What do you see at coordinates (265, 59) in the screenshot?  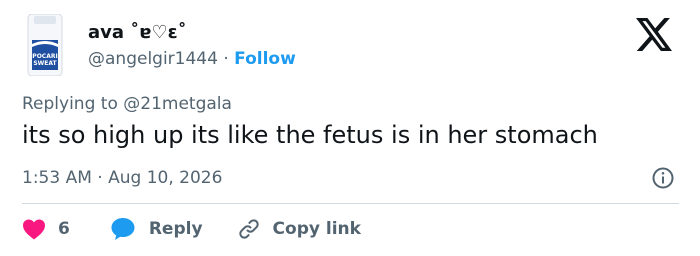 I see `follow-button: Follow` at bounding box center [265, 59].